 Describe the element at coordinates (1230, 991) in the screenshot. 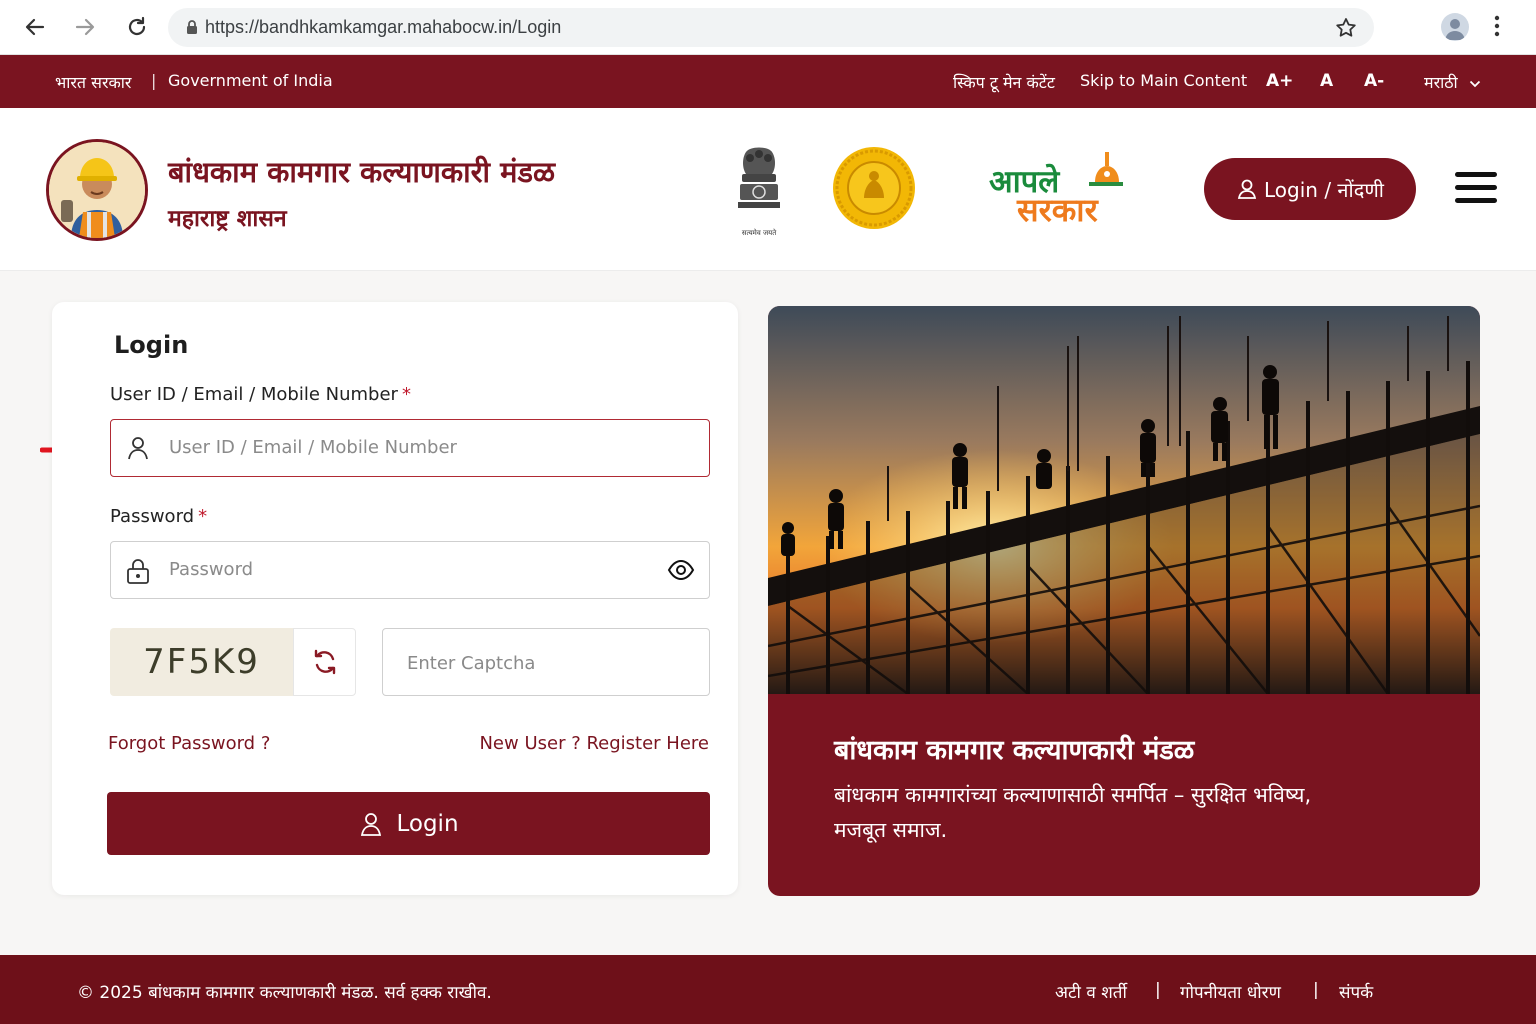

I see `privacy-policy-link: गोपनीयता धोरण` at that location.